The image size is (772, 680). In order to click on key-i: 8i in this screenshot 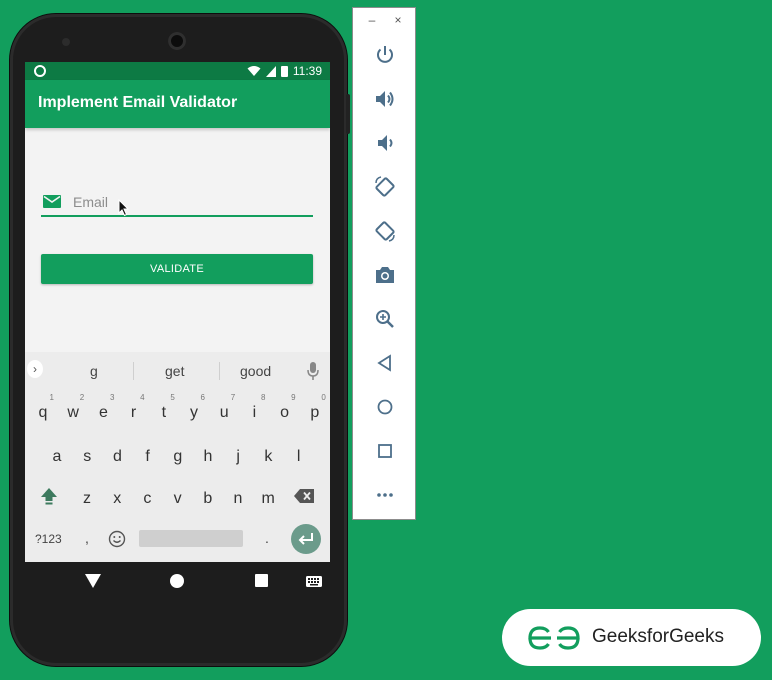, I will do `click(254, 409)`.